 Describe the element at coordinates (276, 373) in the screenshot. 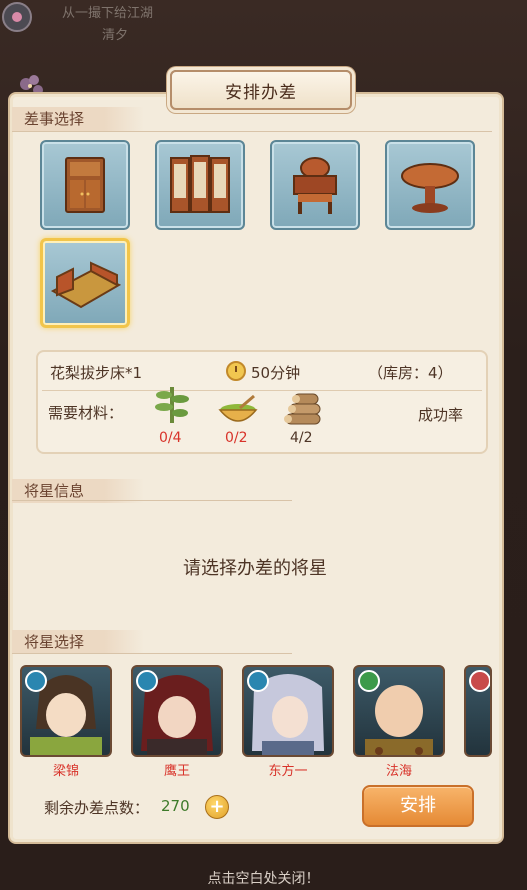

I see `duration-value: 50分钟` at that location.